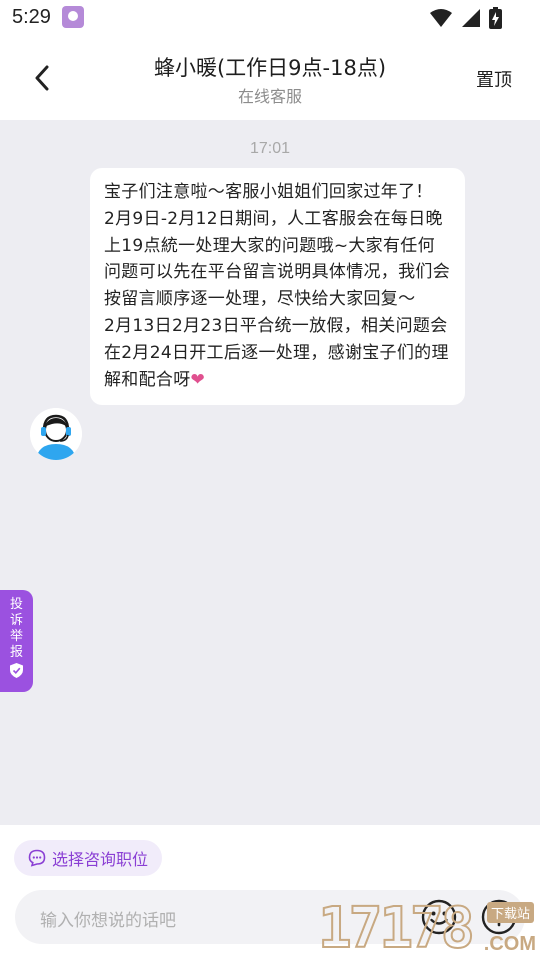 The width and height of the screenshot is (540, 960). I want to click on complaint-report-tab: 投诉举报, so click(16, 641).